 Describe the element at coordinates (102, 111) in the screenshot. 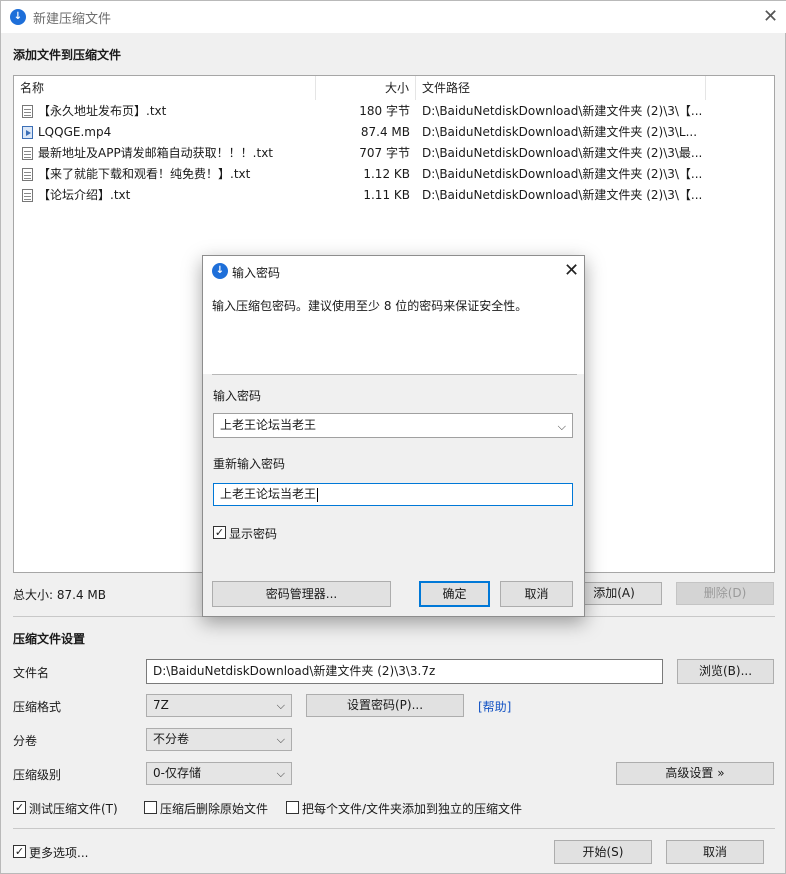

I see `file-name: 【永久地址发布页】.txt` at that location.